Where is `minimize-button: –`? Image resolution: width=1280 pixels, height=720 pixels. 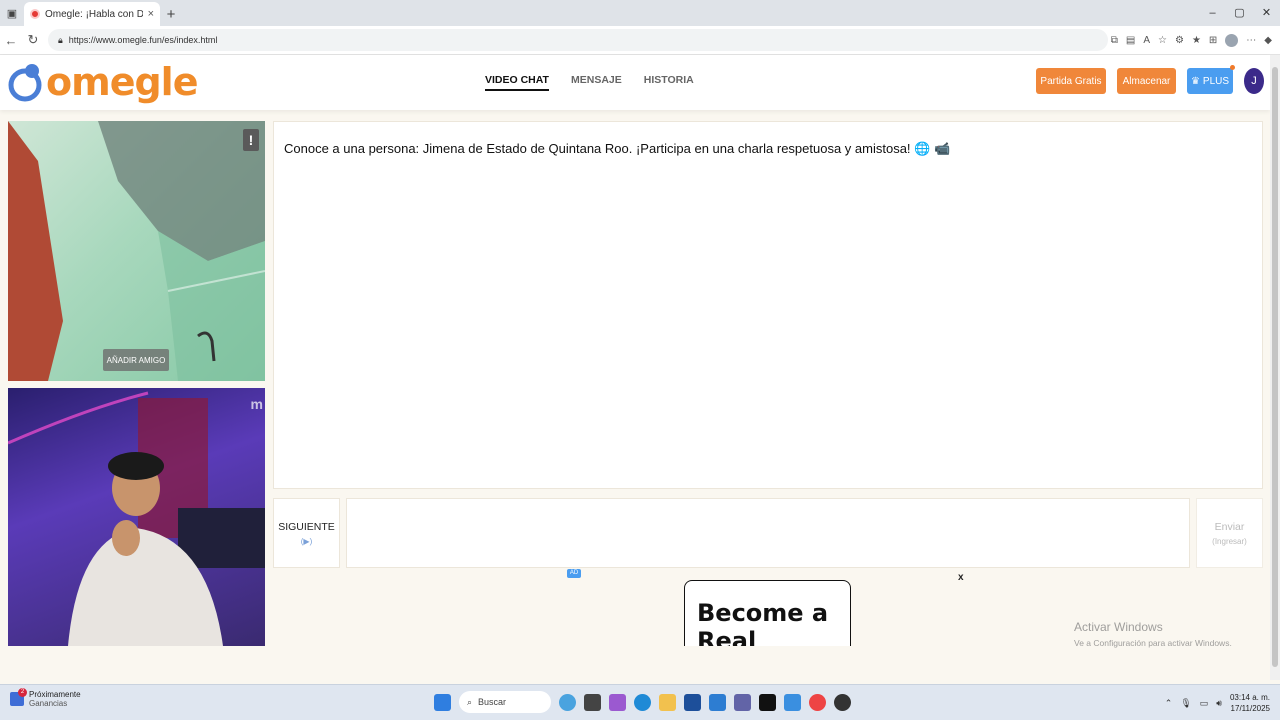 minimize-button: – is located at coordinates (1212, 13).